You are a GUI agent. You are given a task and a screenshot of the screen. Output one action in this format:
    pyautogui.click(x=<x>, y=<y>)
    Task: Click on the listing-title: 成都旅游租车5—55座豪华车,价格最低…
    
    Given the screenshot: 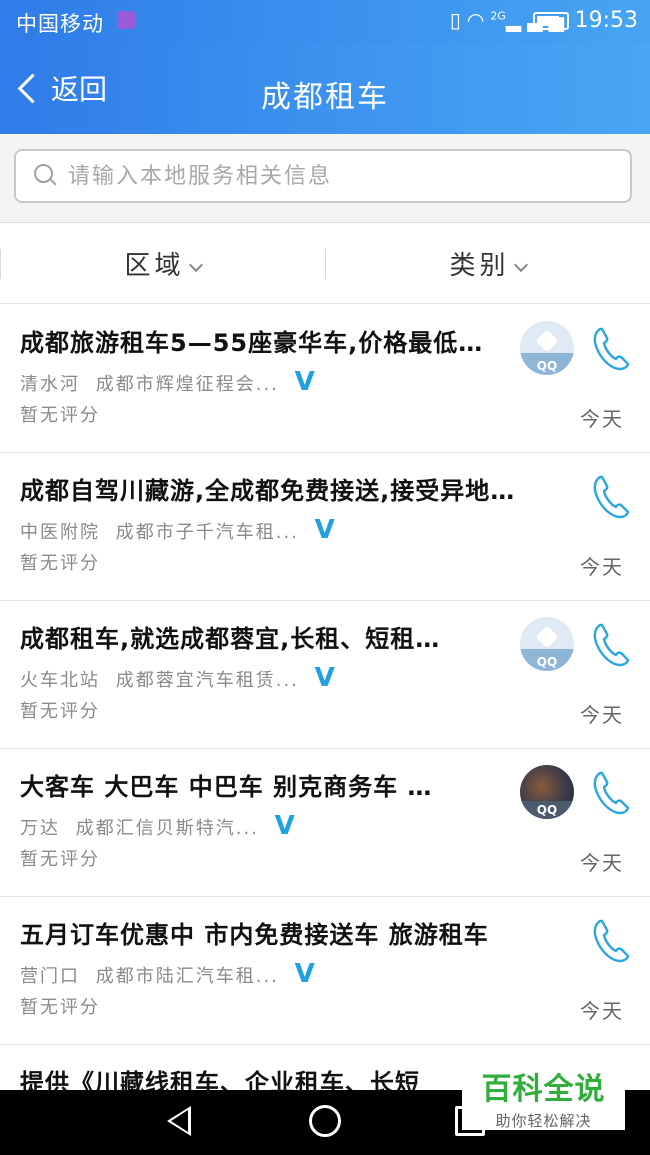 What is the action you would take?
    pyautogui.click(x=252, y=343)
    